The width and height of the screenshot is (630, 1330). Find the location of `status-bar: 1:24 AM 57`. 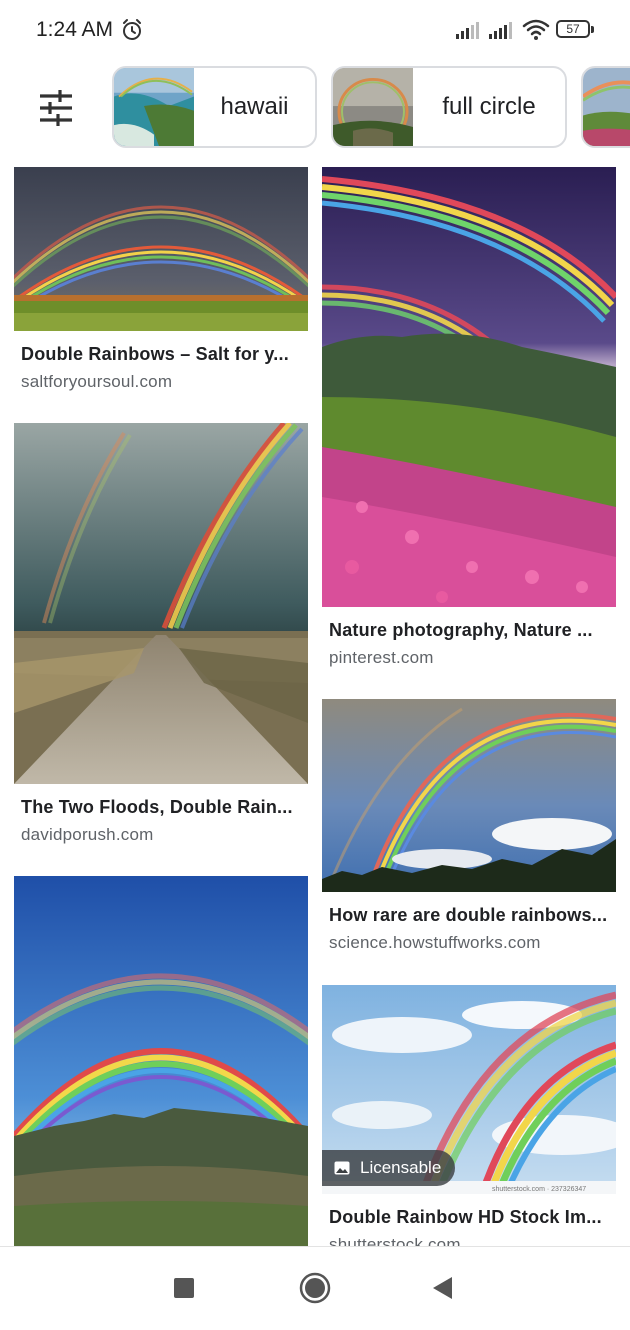

status-bar: 1:24 AM 57 is located at coordinates (315, 26).